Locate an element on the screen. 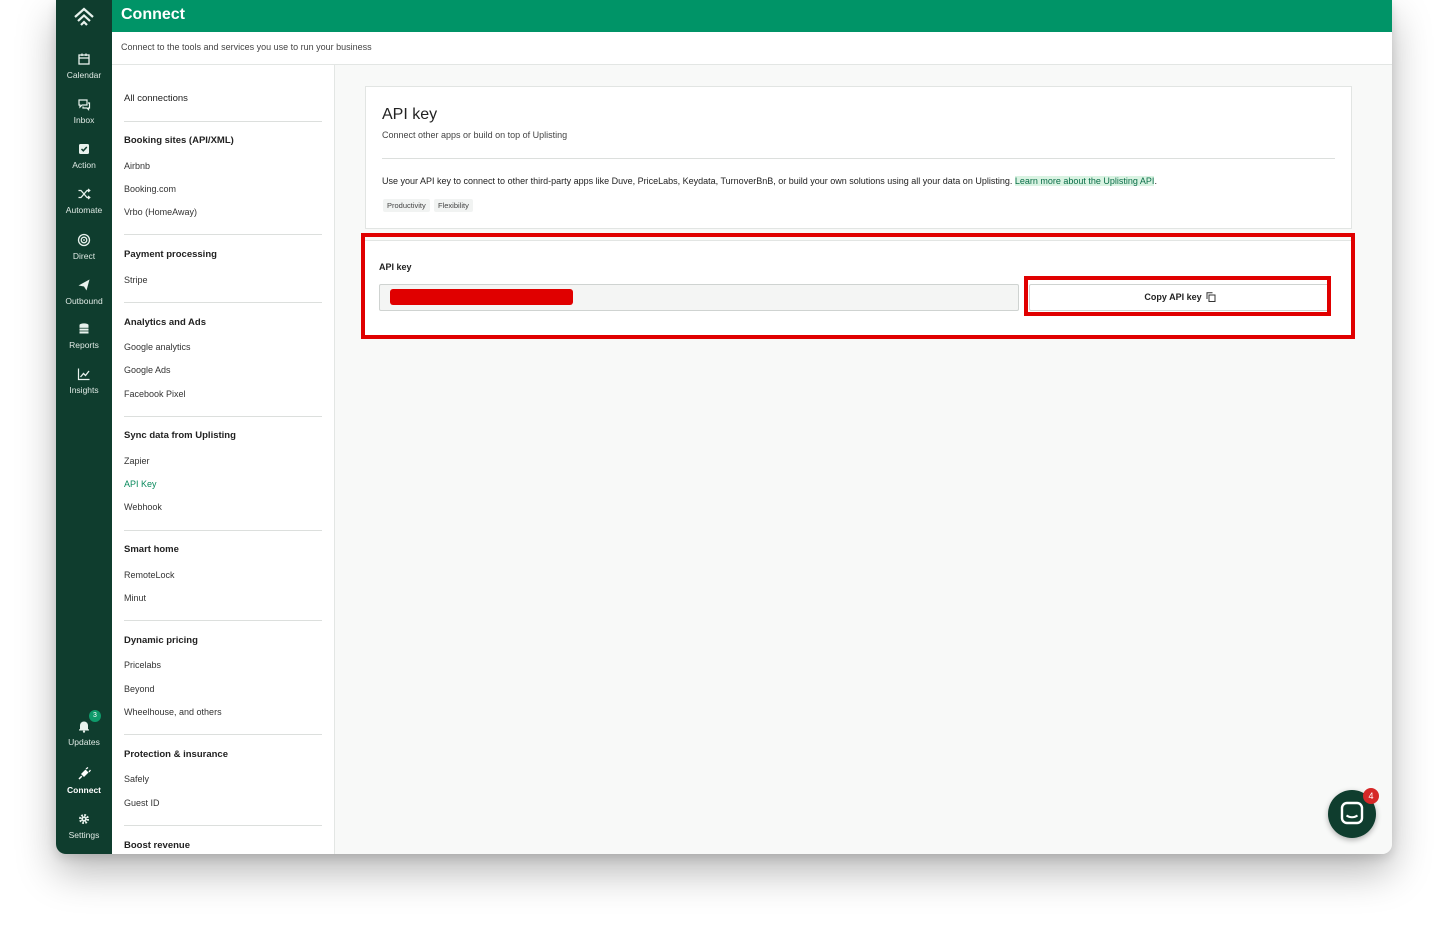  sidebar-item-beyond: Beyond is located at coordinates (139, 689).